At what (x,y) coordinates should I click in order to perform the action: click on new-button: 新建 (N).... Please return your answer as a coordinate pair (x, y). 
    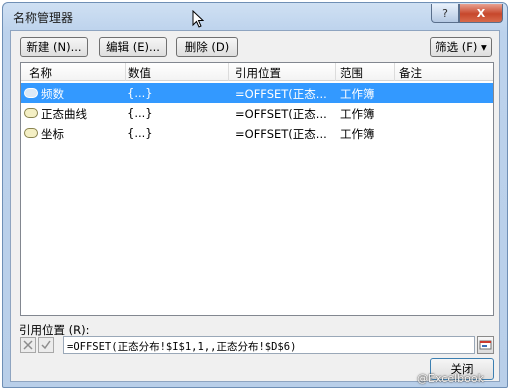
    Looking at the image, I should click on (54, 47).